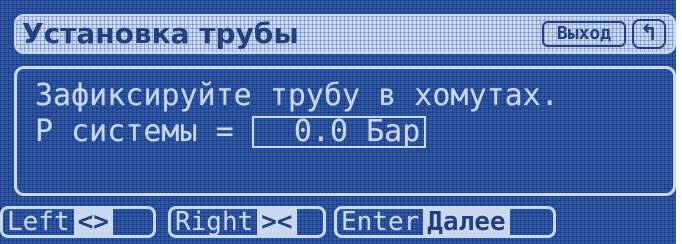 The image size is (682, 244). What do you see at coordinates (277, 222) in the screenshot?
I see `right-key-tag: ><` at bounding box center [277, 222].